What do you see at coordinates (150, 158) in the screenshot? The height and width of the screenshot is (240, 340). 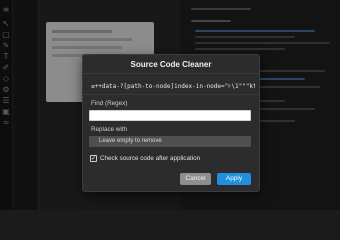 I see `check-source-label: Check source code after application` at bounding box center [150, 158].